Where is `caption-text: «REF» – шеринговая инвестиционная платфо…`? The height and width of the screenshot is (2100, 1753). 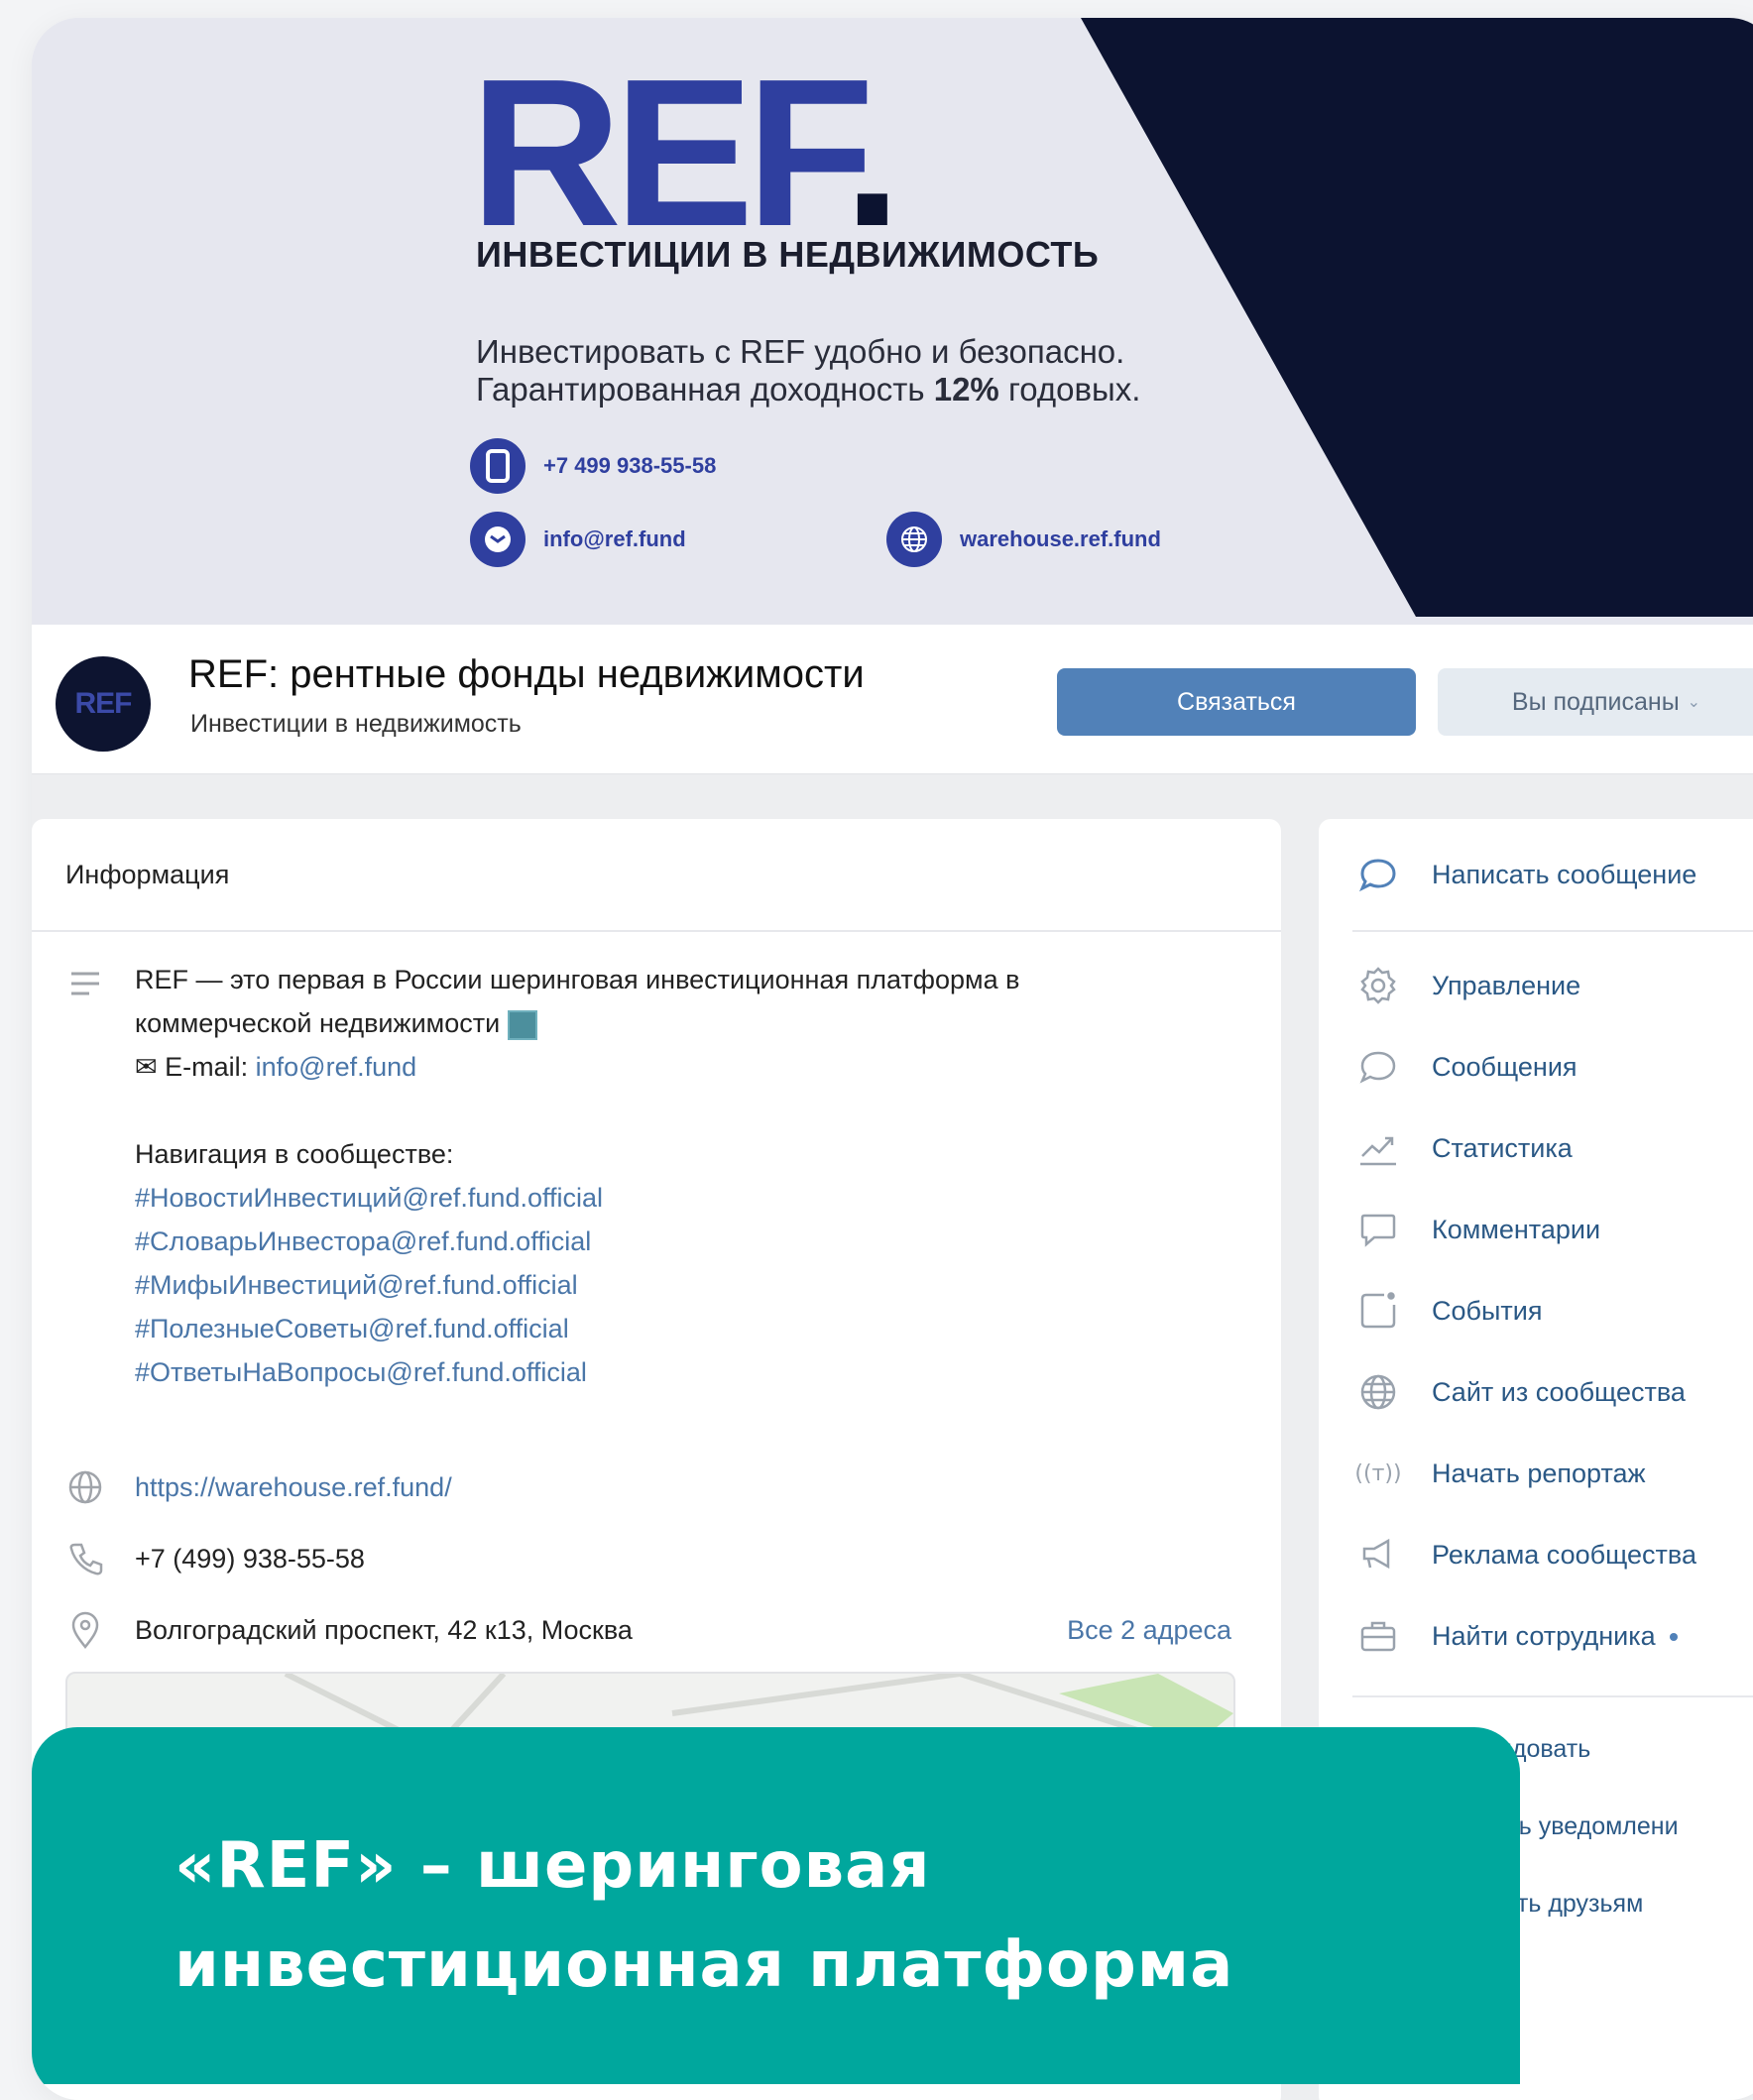 caption-text: «REF» – шеринговая инвестиционная платфо… is located at coordinates (704, 1915).